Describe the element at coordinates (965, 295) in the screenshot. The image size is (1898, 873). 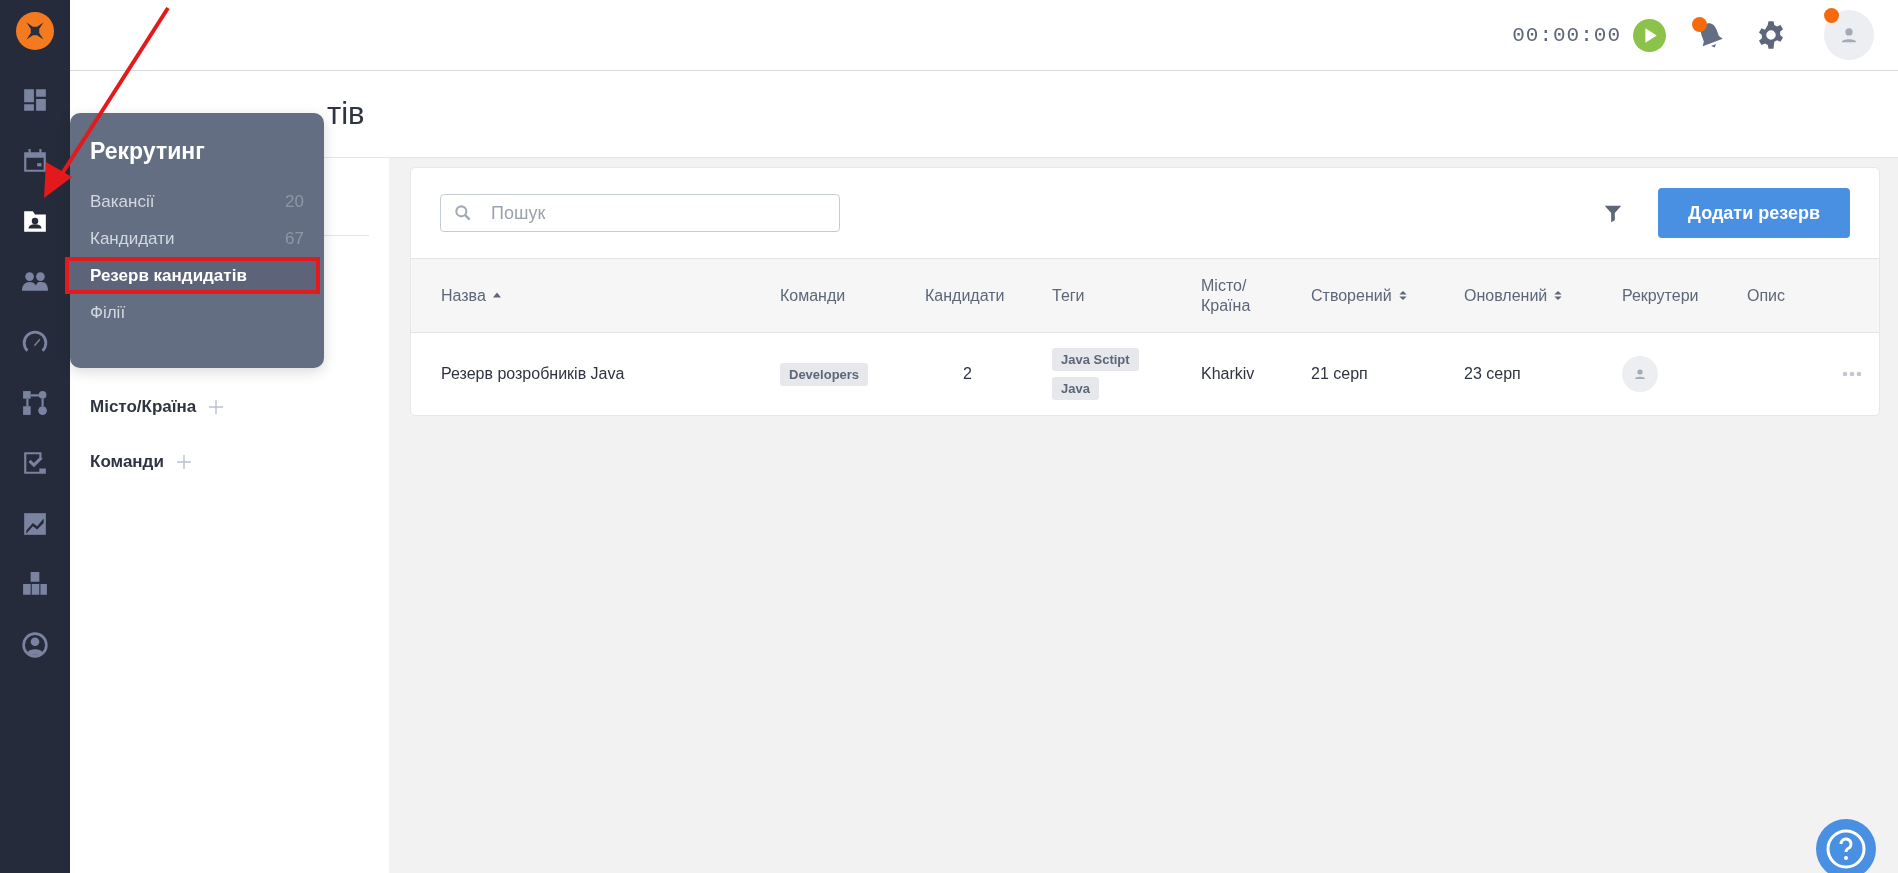
I see `column-header: Кандидати` at that location.